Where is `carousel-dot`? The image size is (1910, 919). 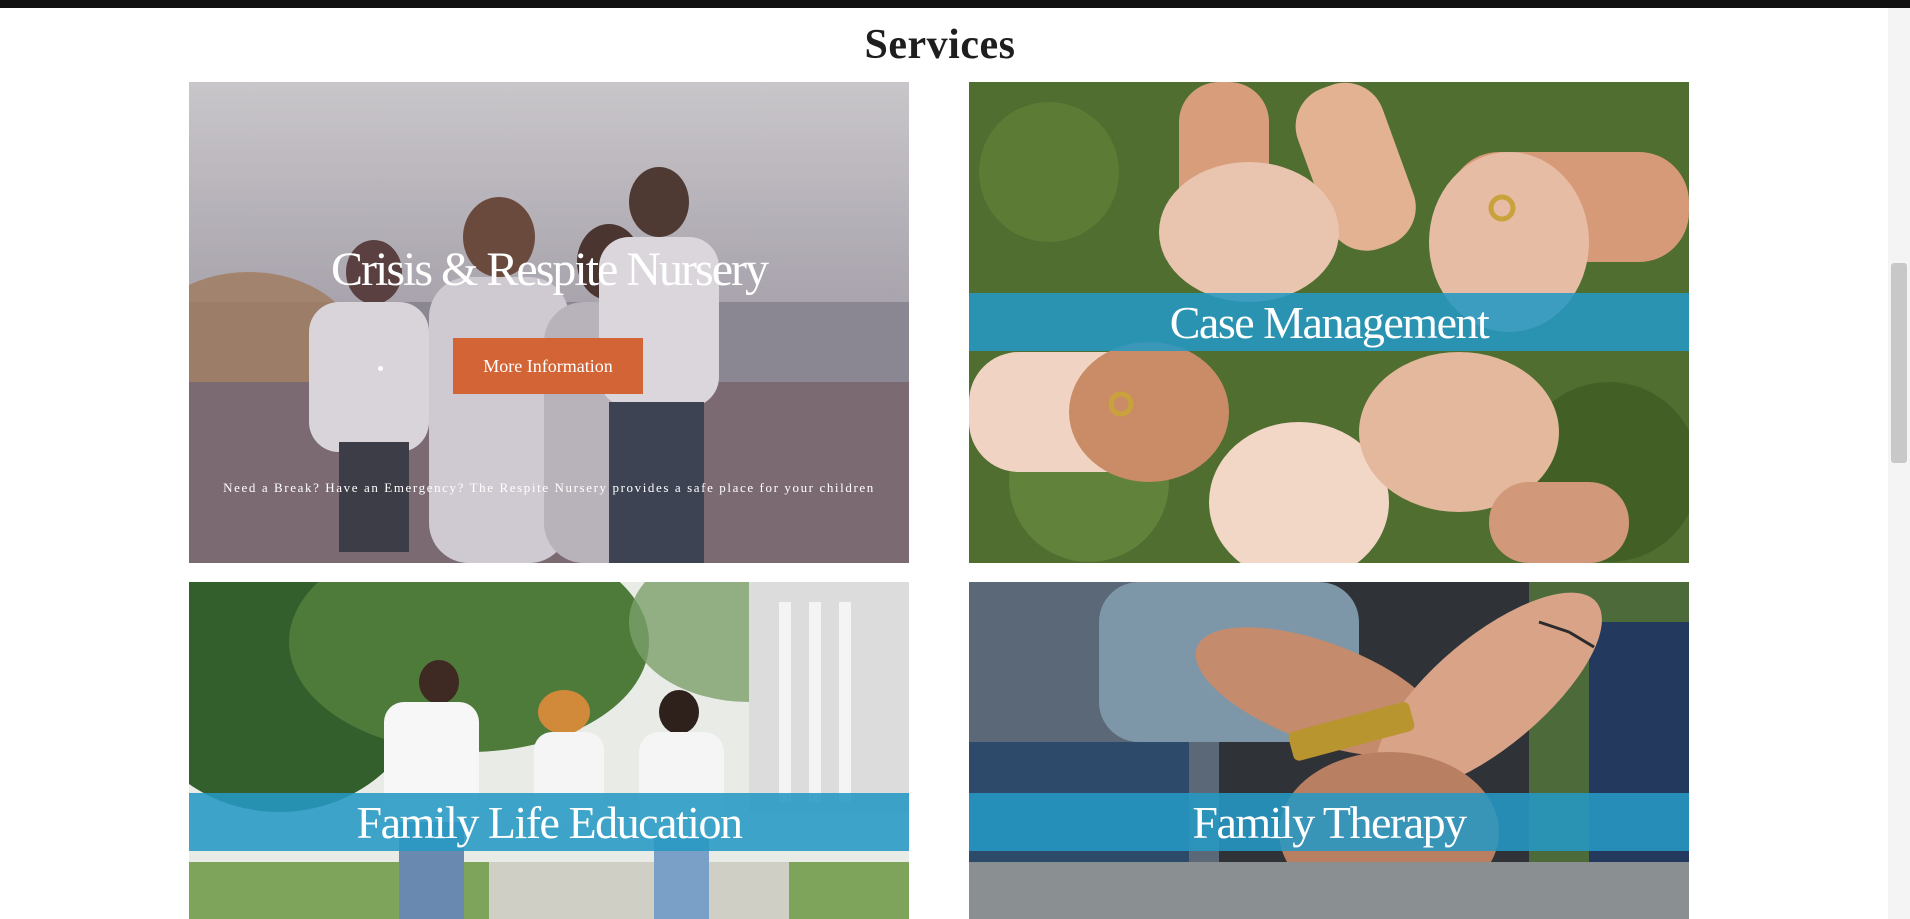 carousel-dot is located at coordinates (380, 368).